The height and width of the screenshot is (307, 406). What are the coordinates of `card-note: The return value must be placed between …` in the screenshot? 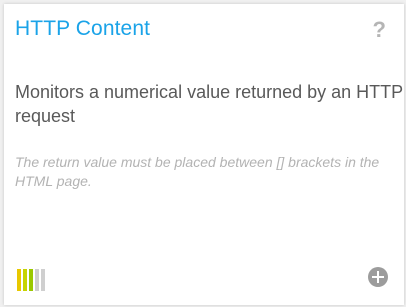 It's located at (197, 171).